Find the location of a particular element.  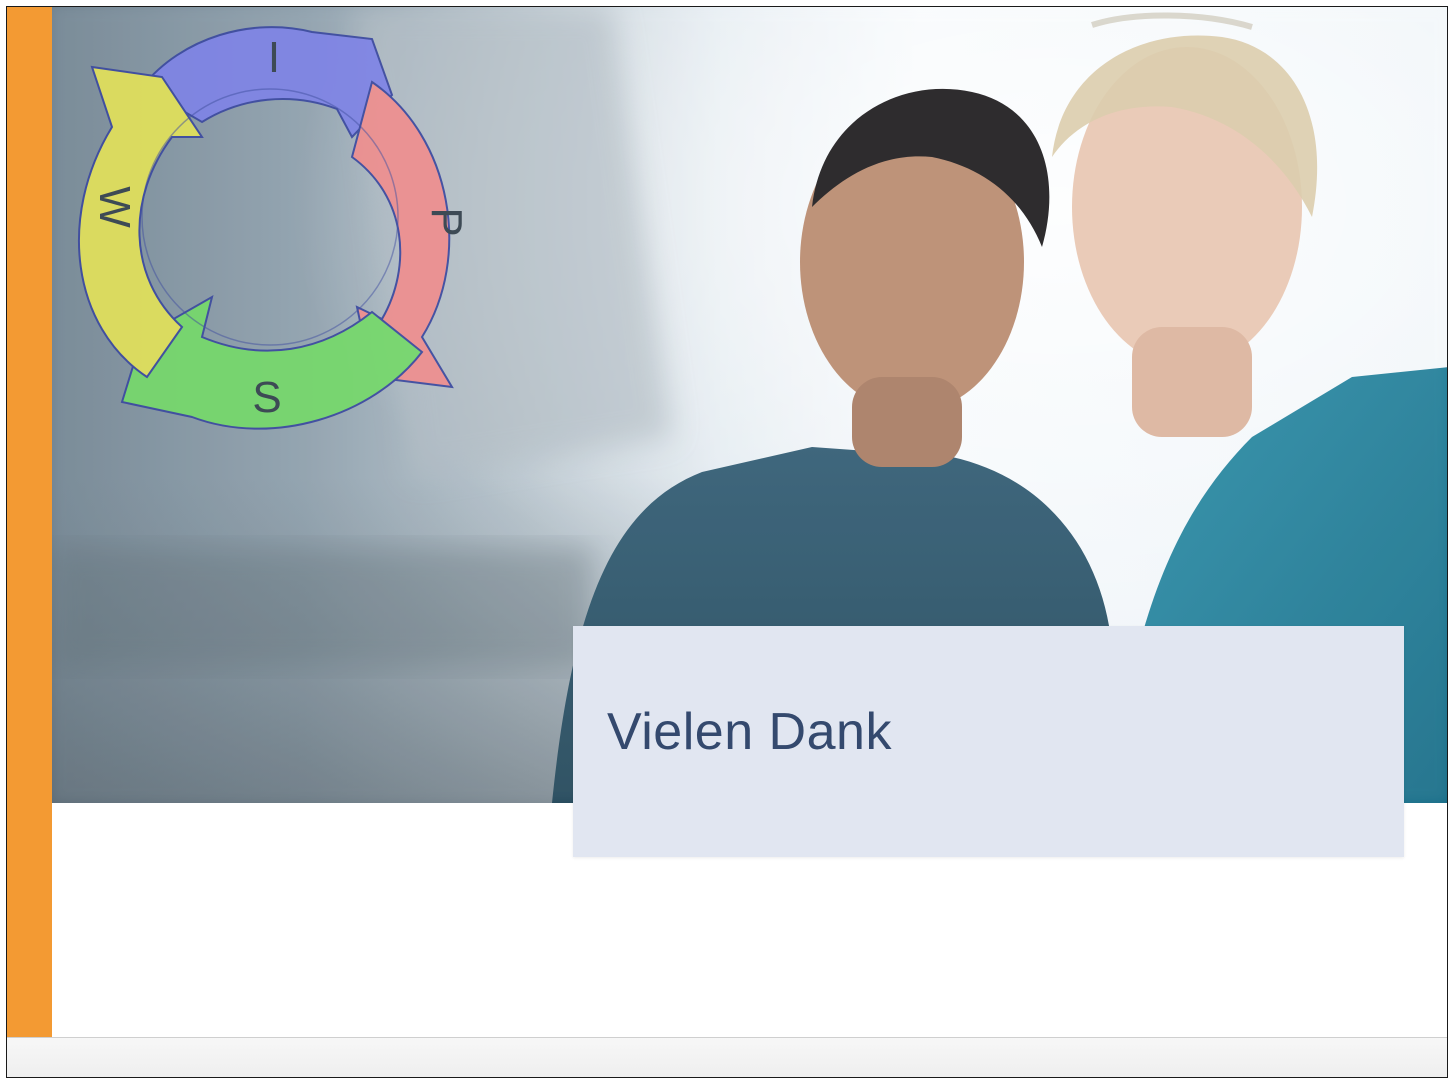

slide-title: Vielen Dank is located at coordinates (749, 732).